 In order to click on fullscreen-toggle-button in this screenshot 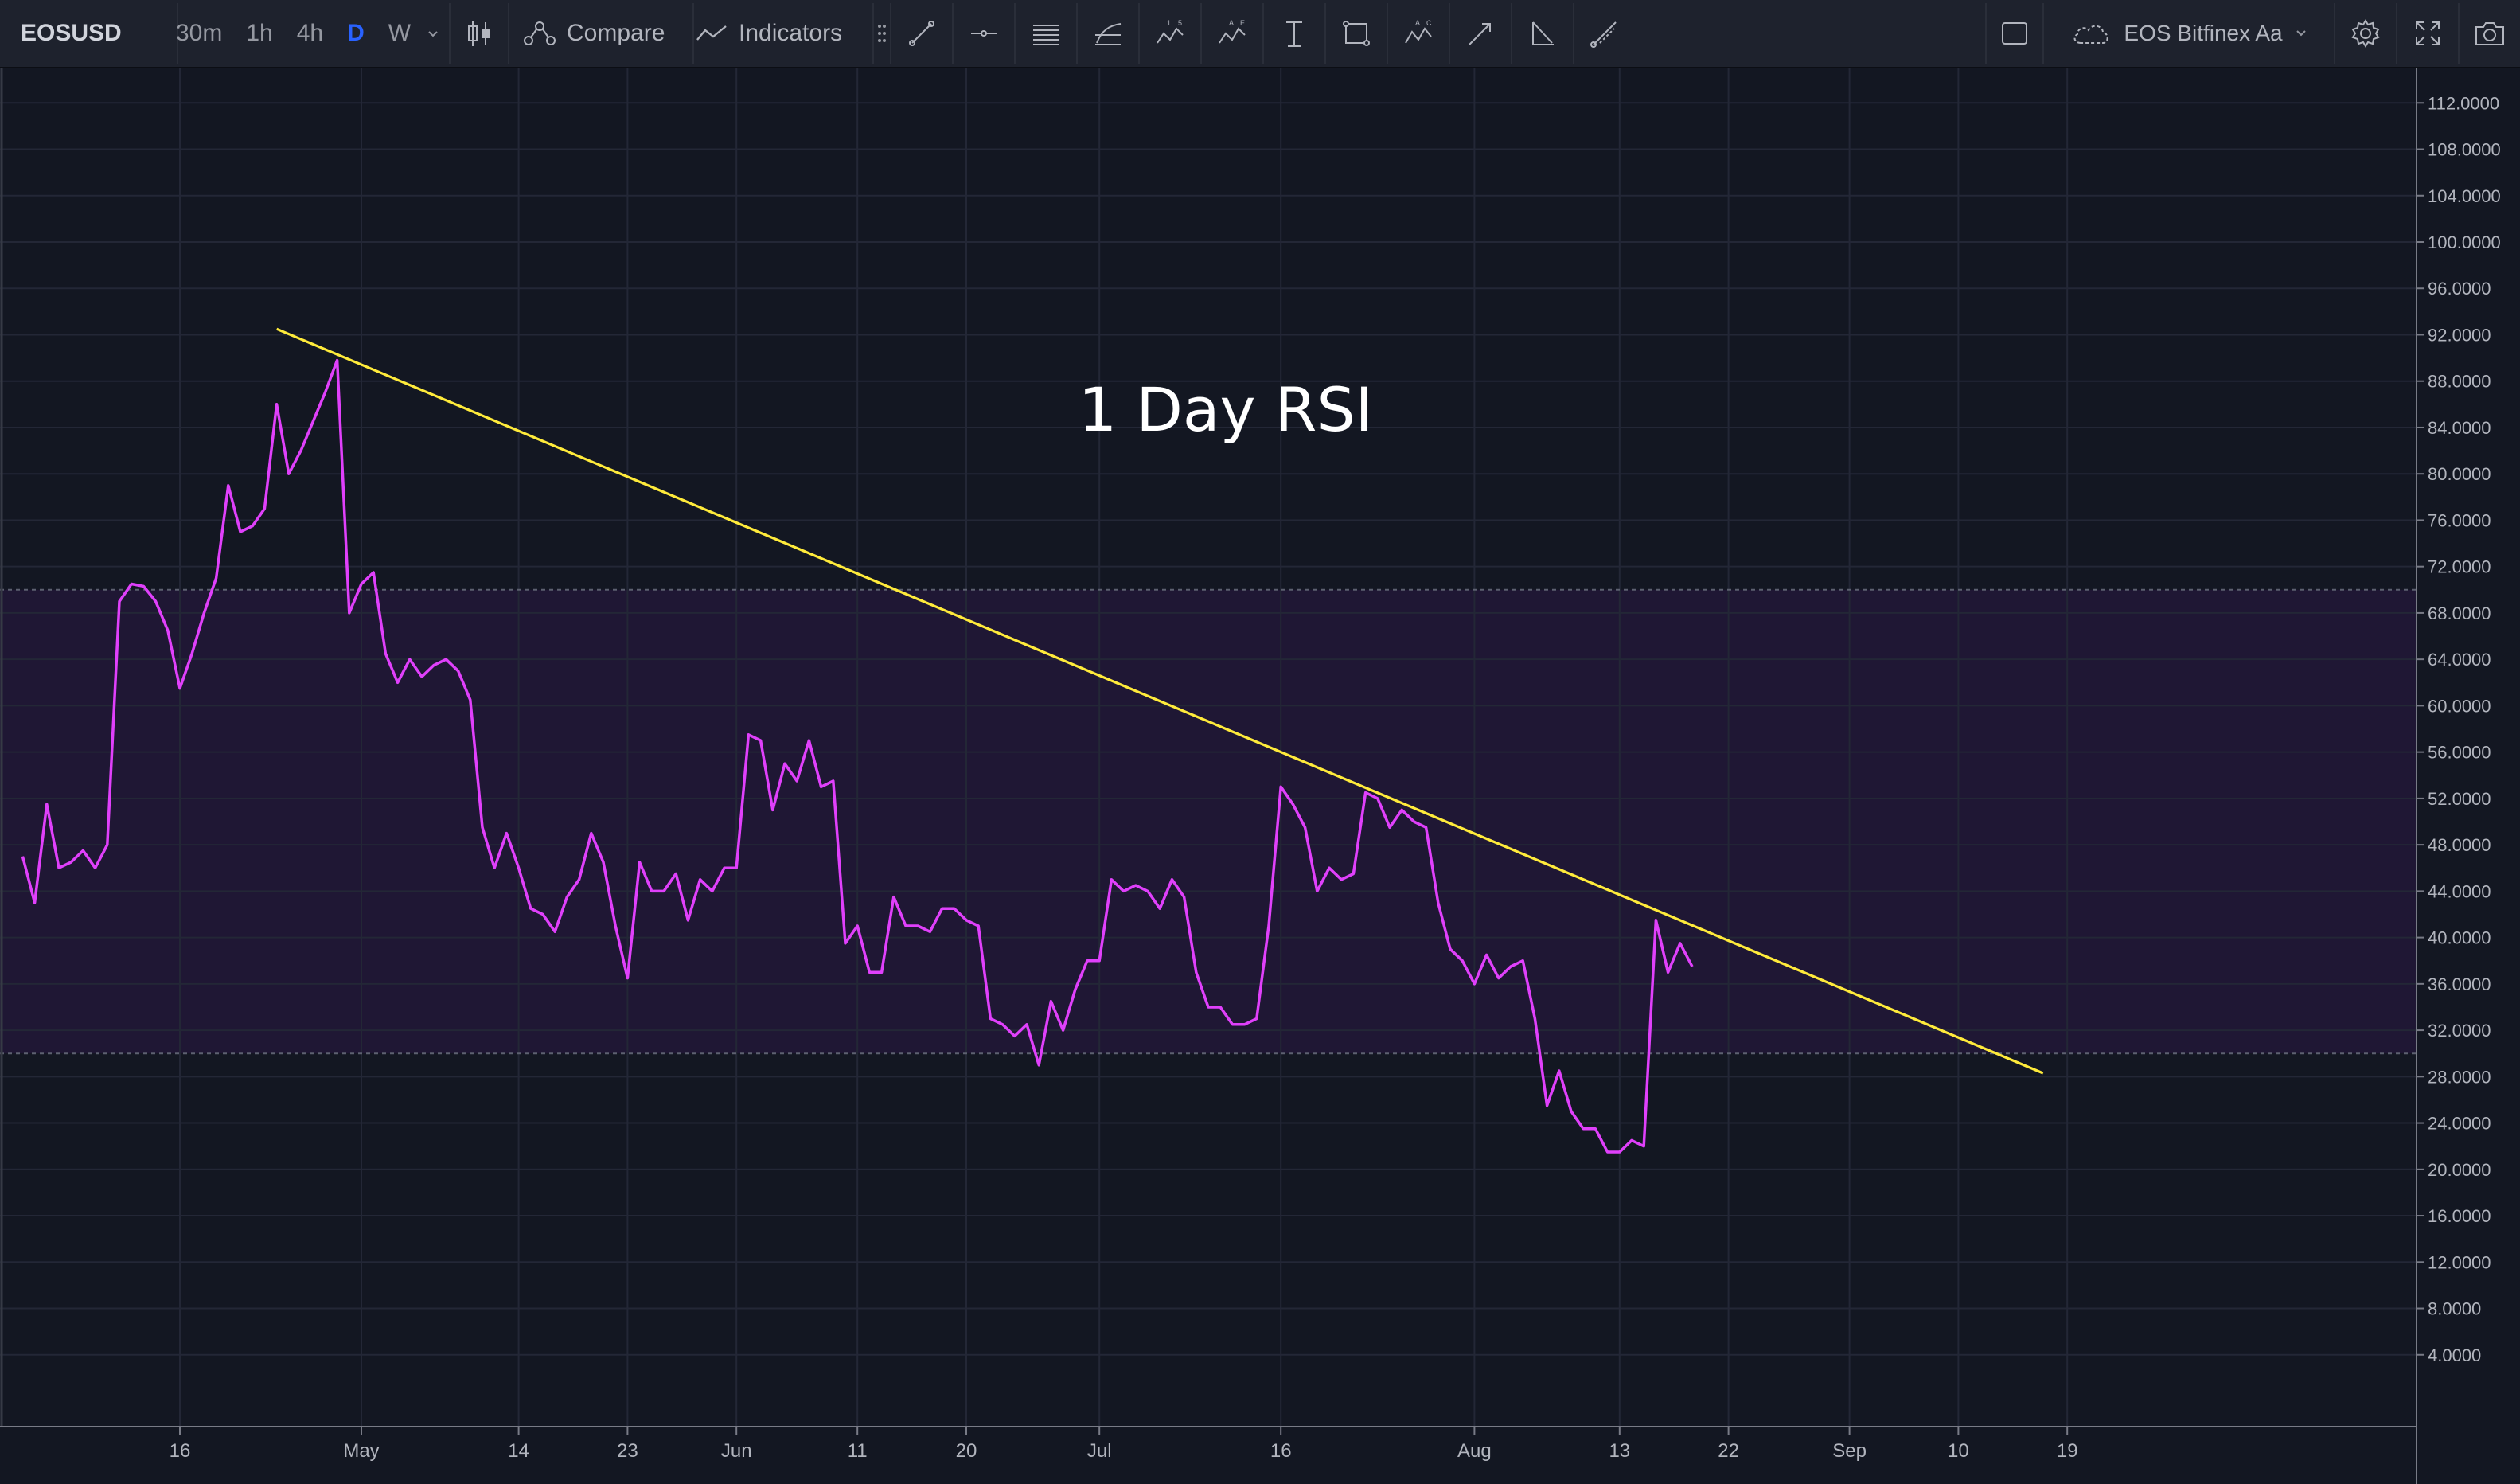, I will do `click(2013, 33)`.